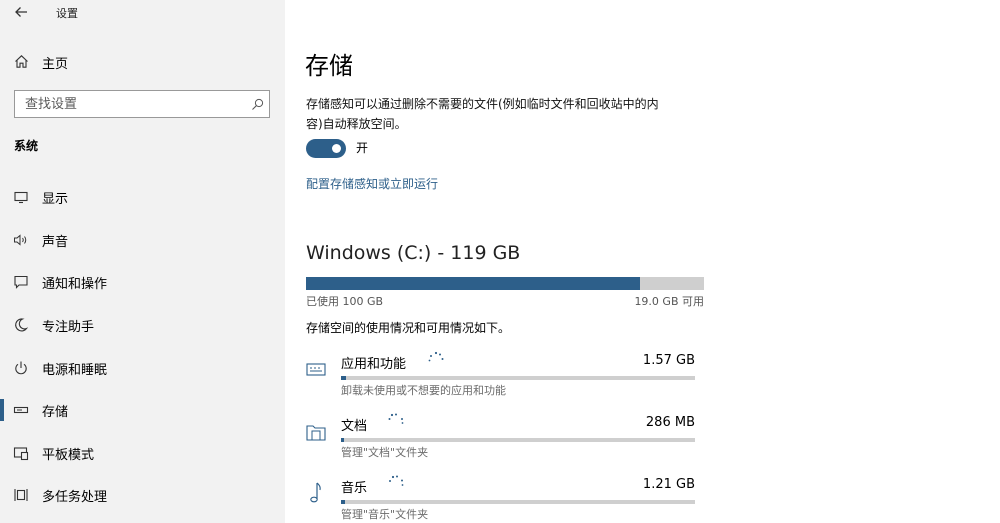 This screenshot has width=1000, height=523. What do you see at coordinates (500, 495) in the screenshot?
I see `category-music: 音乐 1.21 GB 管理"音乐"文件夹` at bounding box center [500, 495].